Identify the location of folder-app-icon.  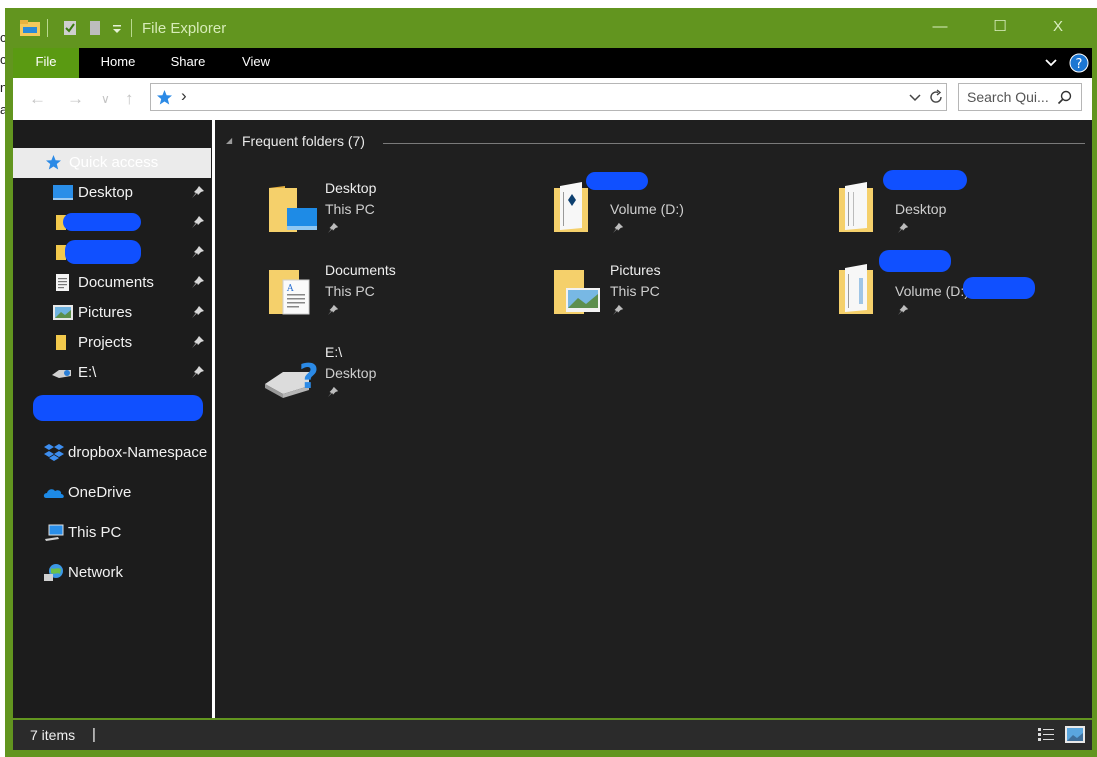
(30, 28).